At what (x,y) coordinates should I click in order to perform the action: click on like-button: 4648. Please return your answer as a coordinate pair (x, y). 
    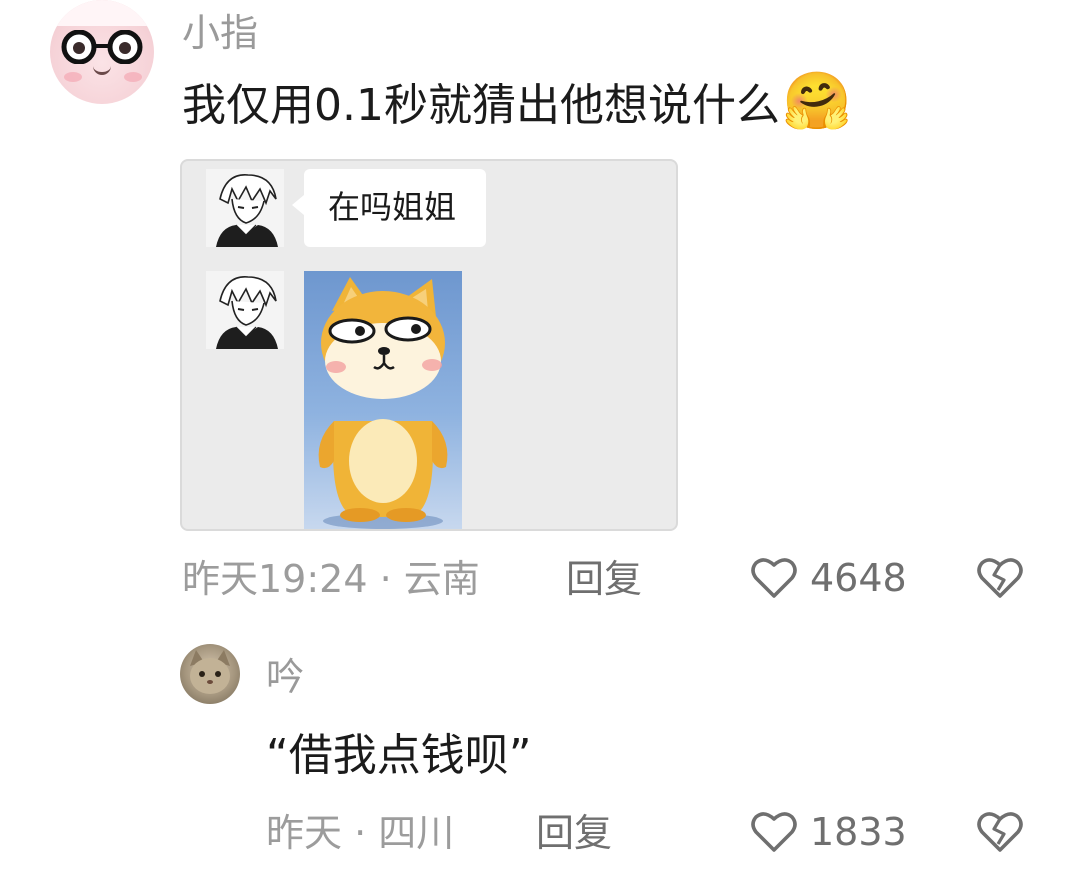
    Looking at the image, I should click on (828, 578).